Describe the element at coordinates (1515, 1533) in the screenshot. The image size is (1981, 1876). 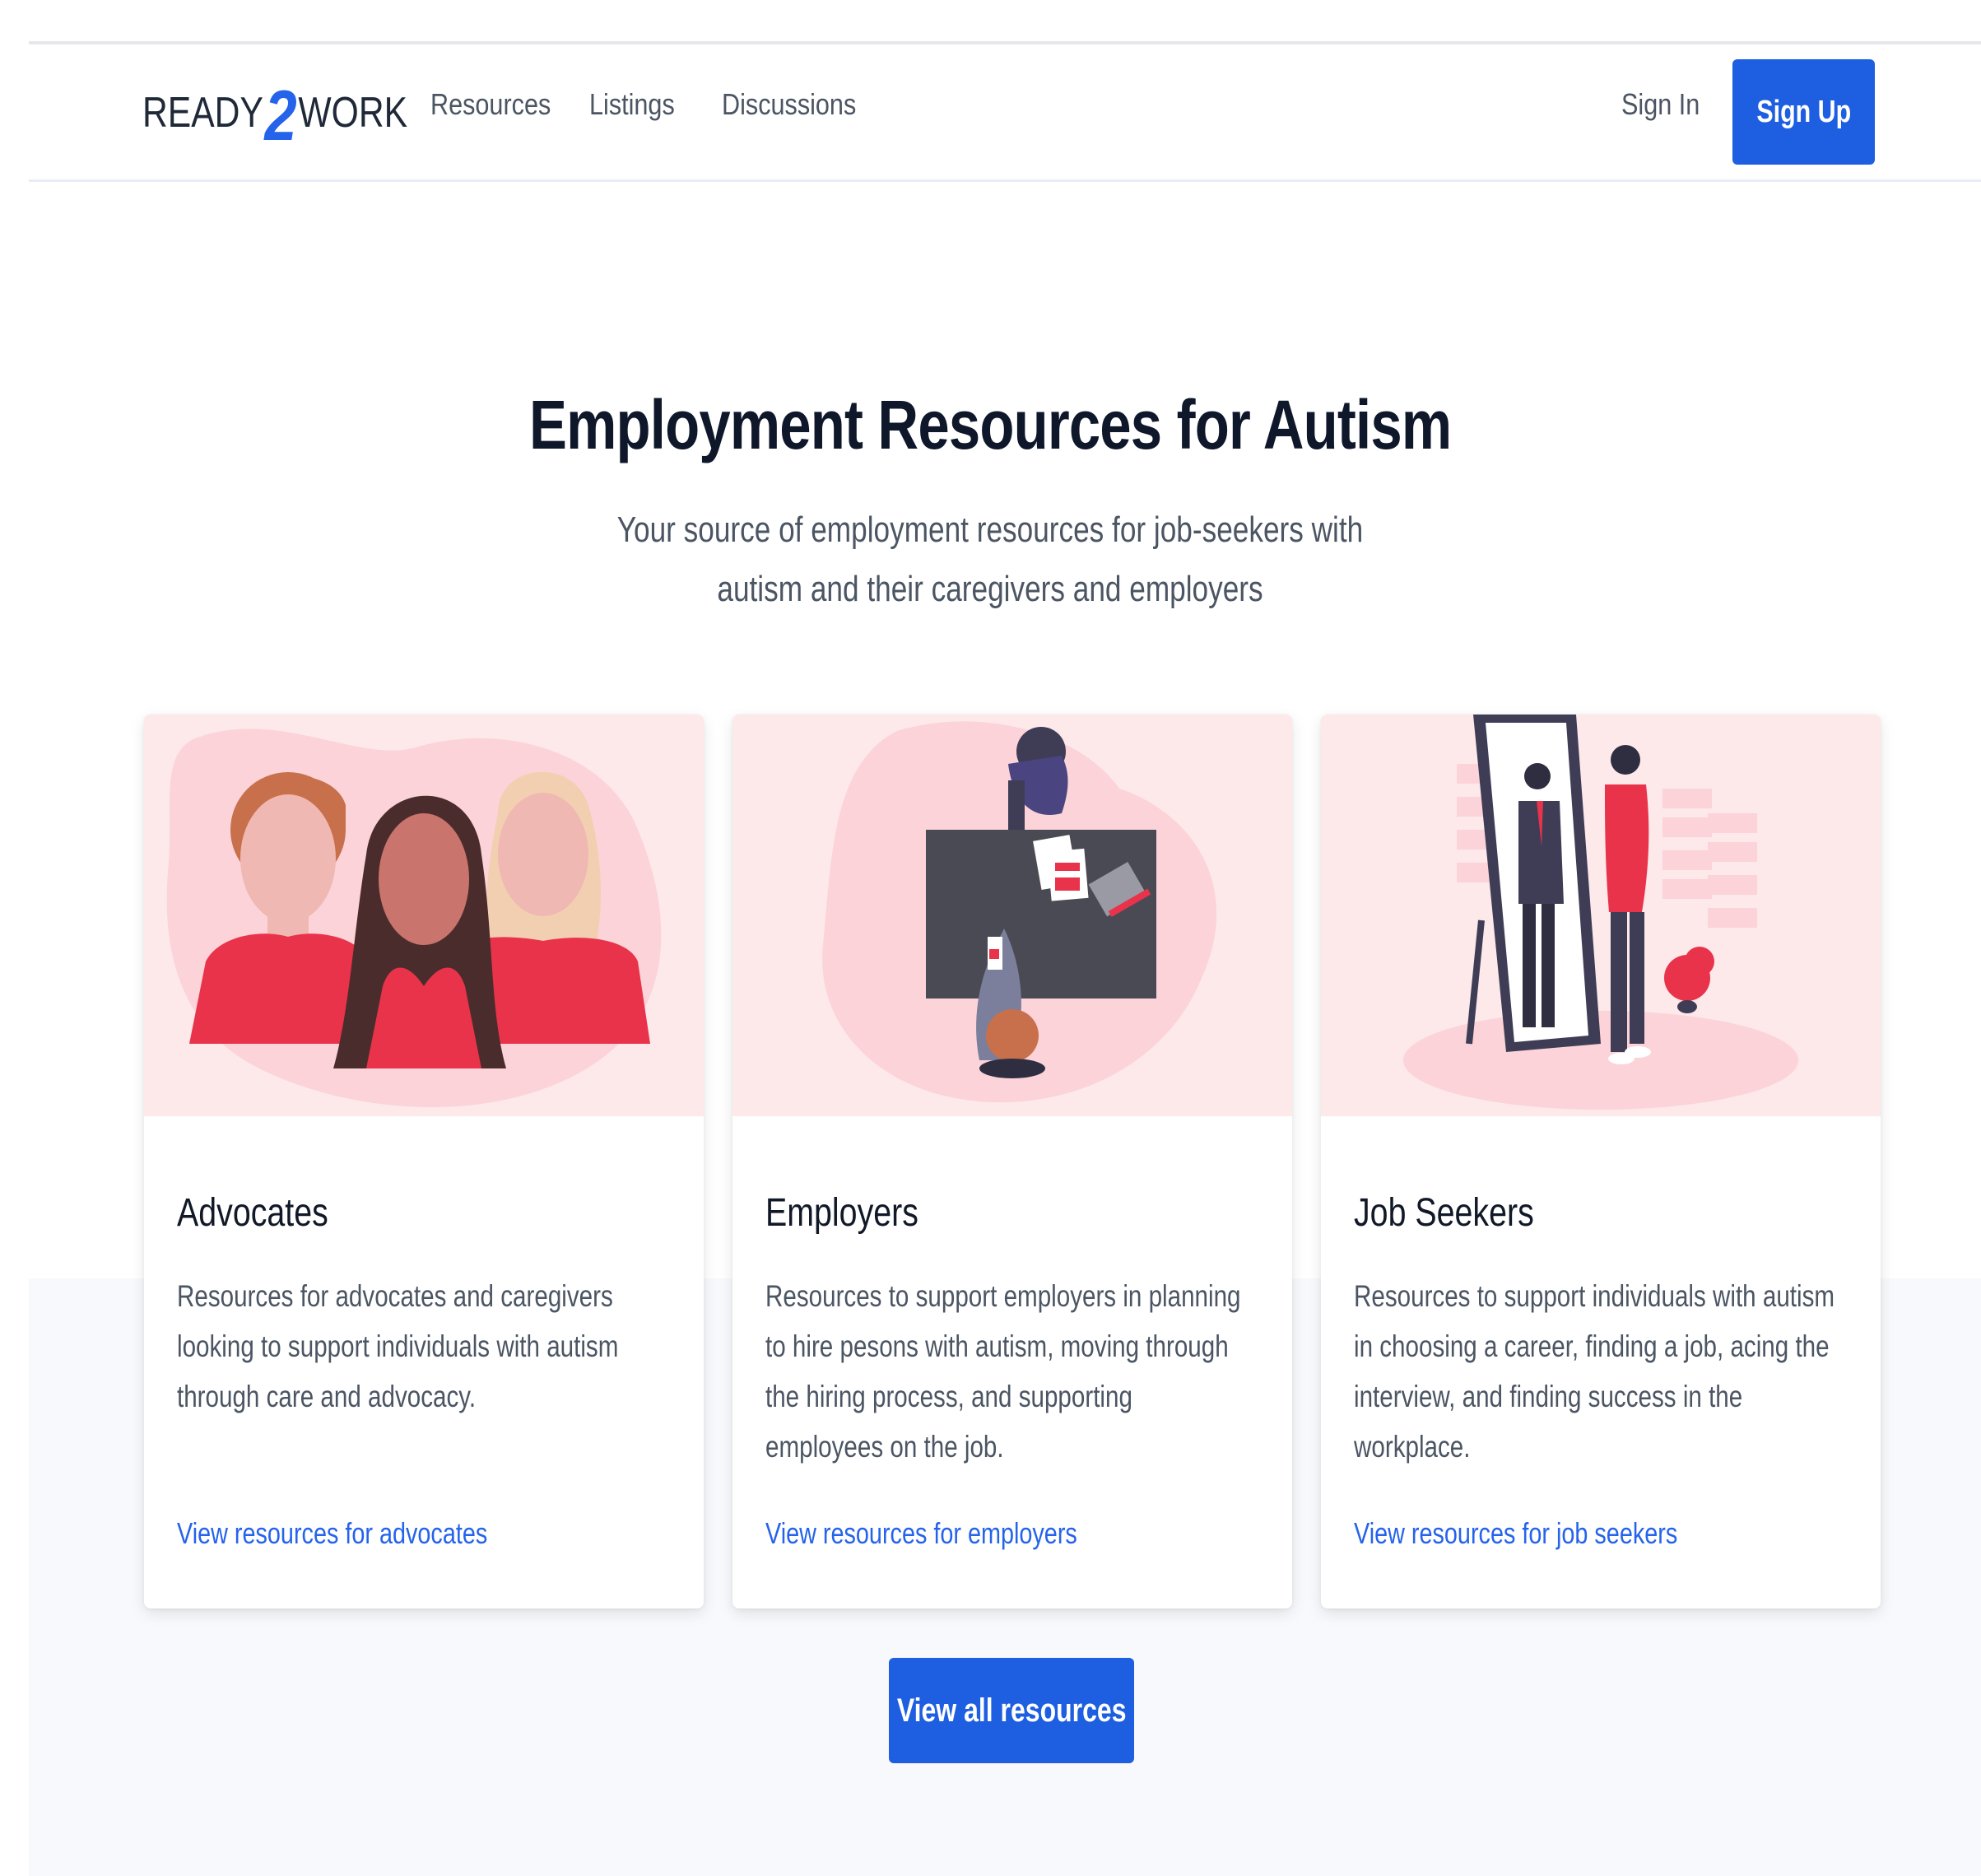
I see `view-job-seekers-link: View resources for job seekers` at that location.